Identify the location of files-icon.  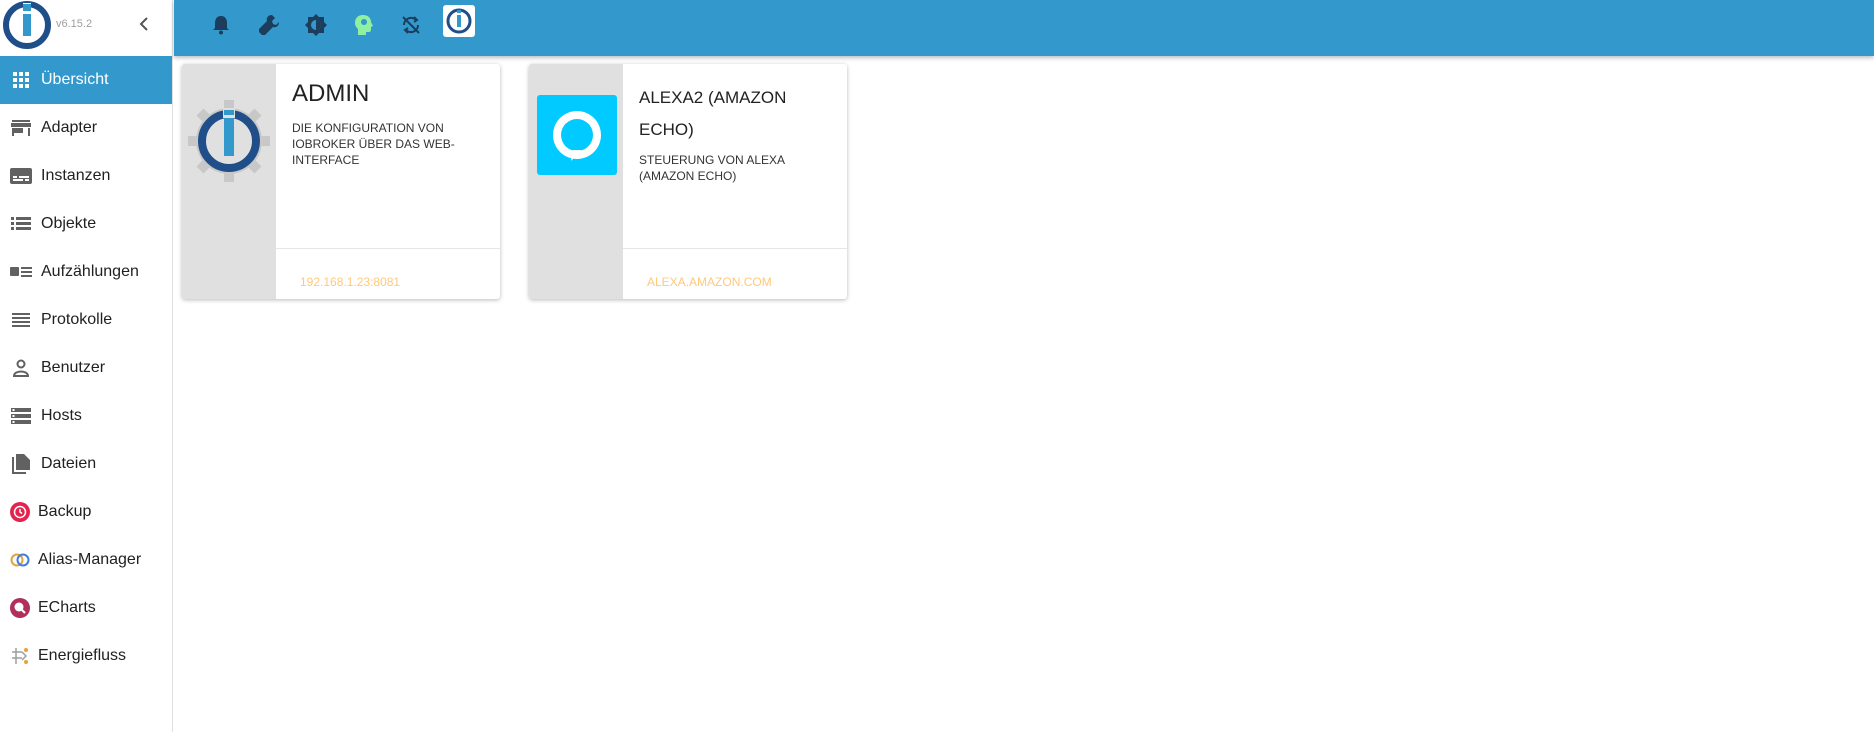
(21, 464).